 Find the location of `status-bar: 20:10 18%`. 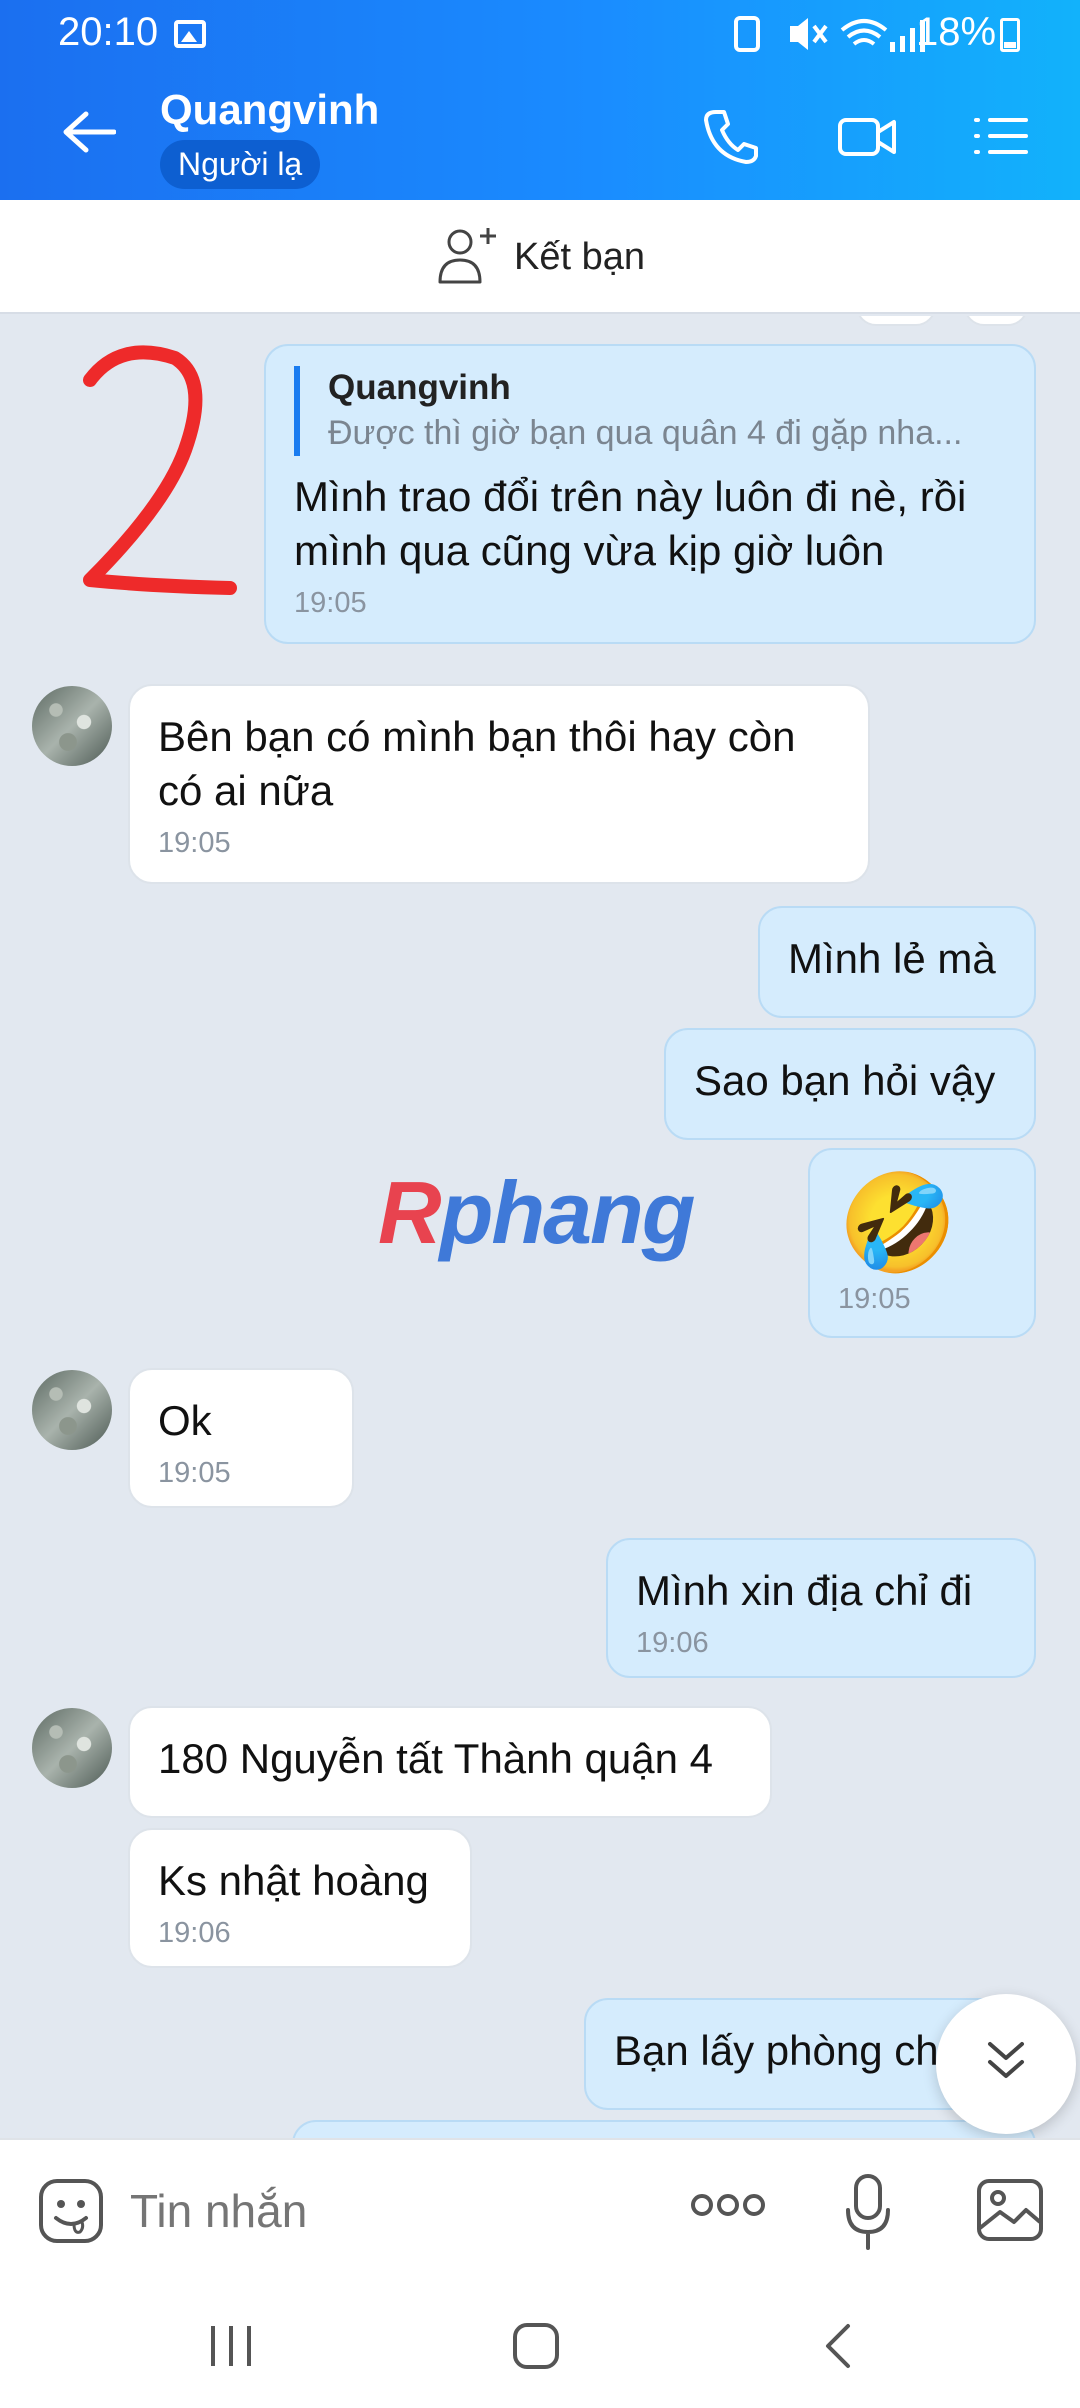

status-bar: 20:10 18% is located at coordinates (540, 33).